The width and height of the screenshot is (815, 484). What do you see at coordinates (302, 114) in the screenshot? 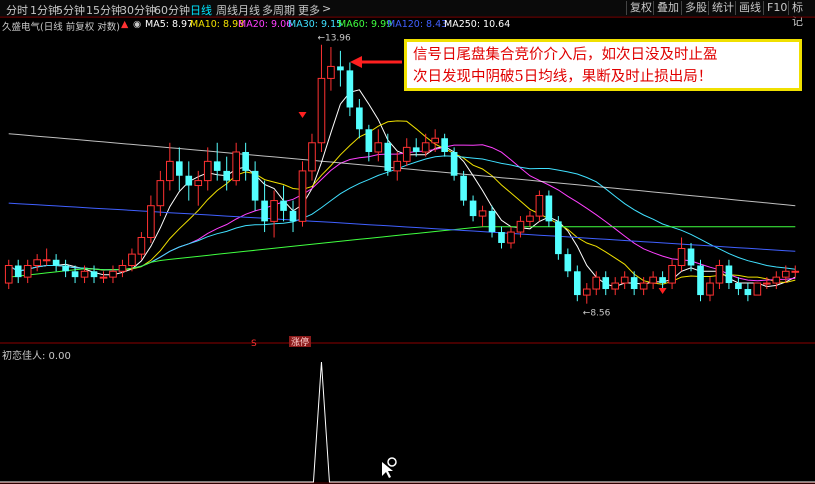
I see `buy-signal-icon` at bounding box center [302, 114].